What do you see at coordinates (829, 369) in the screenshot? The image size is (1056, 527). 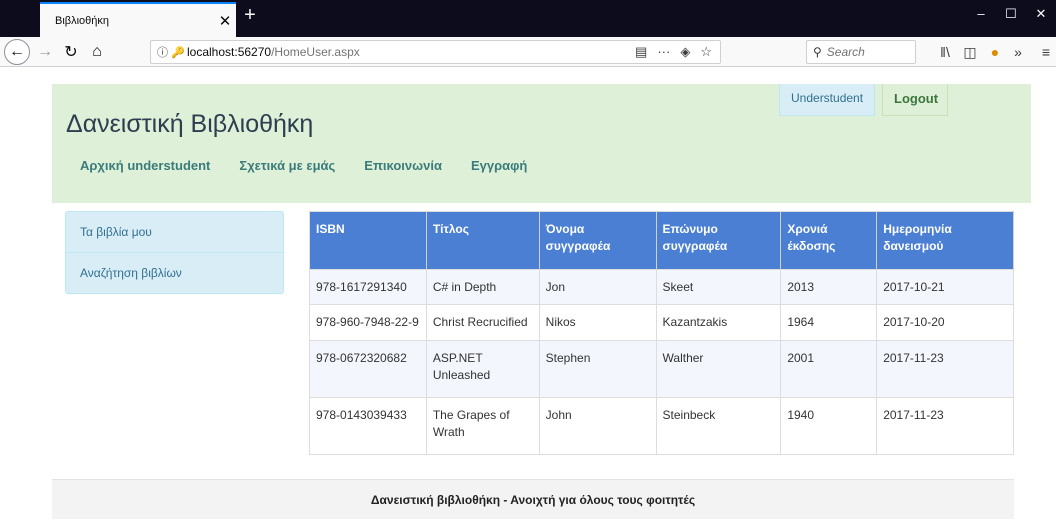 I see `table-cell: 2001` at bounding box center [829, 369].